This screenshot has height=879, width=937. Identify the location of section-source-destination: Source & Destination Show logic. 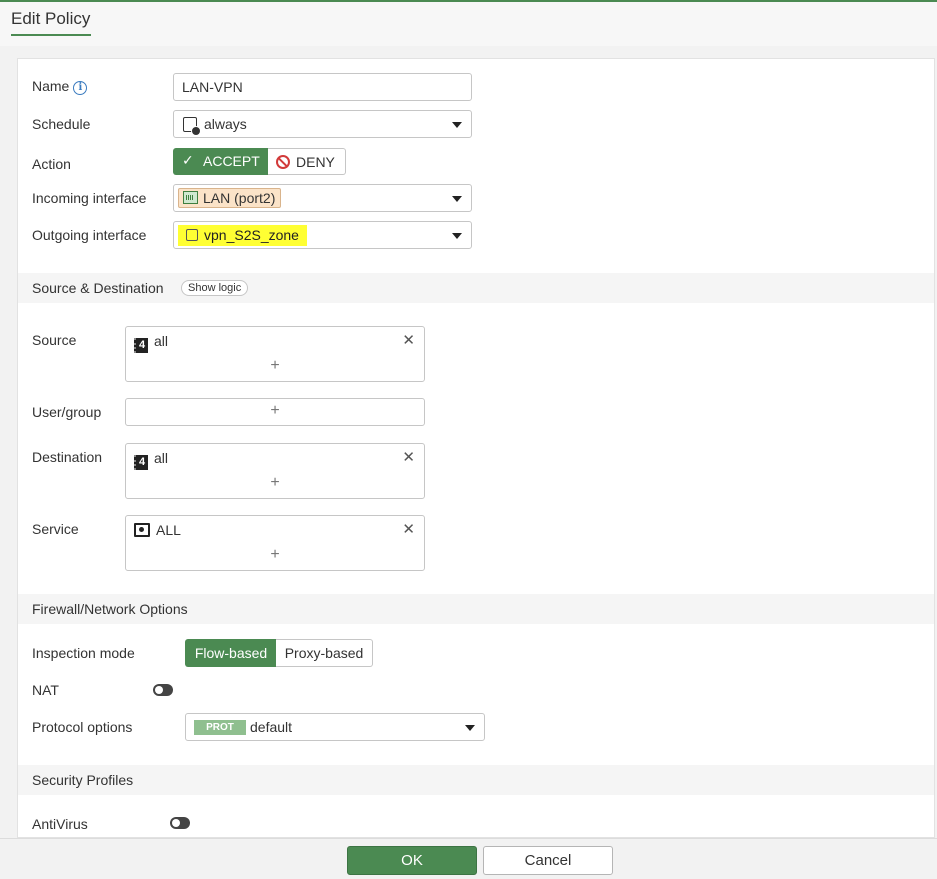
(476, 288).